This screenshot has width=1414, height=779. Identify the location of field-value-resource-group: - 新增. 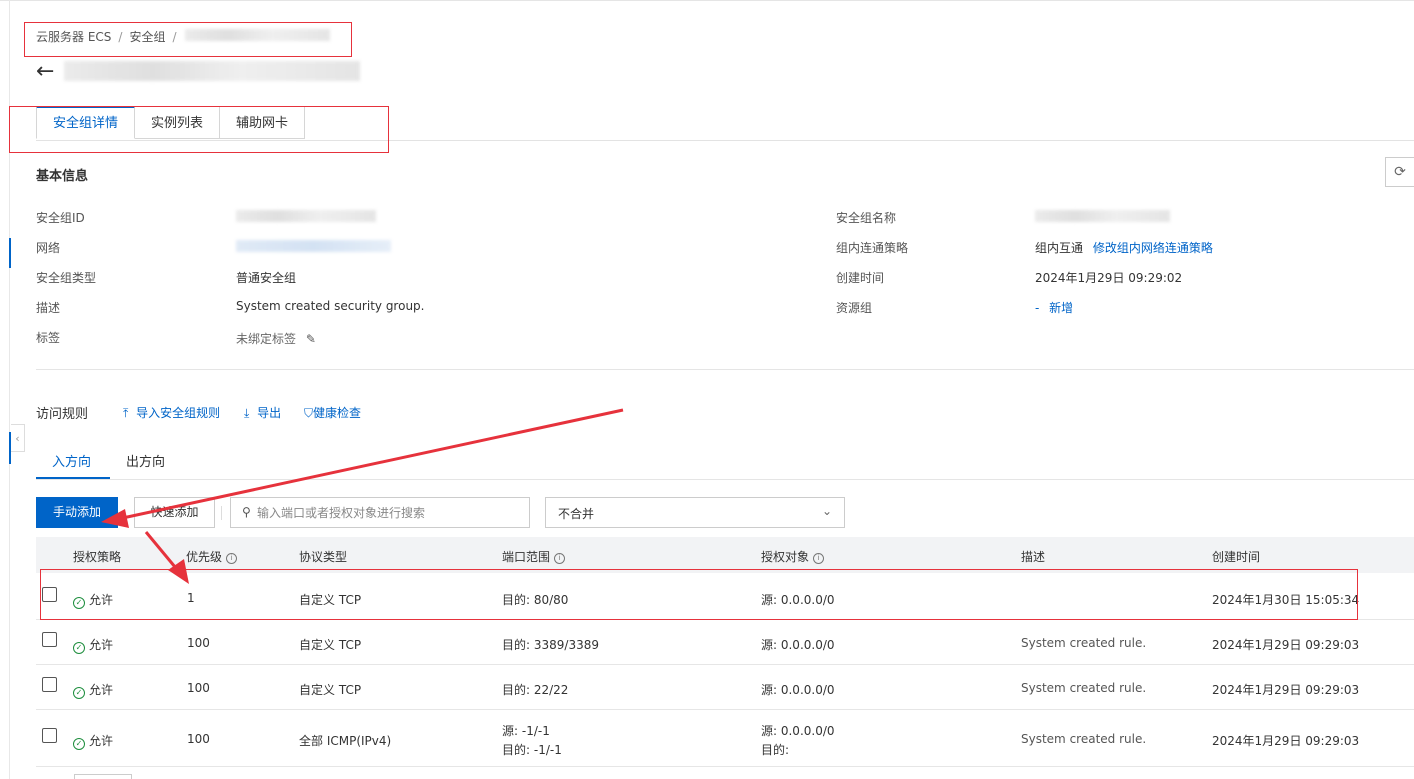
(1054, 307).